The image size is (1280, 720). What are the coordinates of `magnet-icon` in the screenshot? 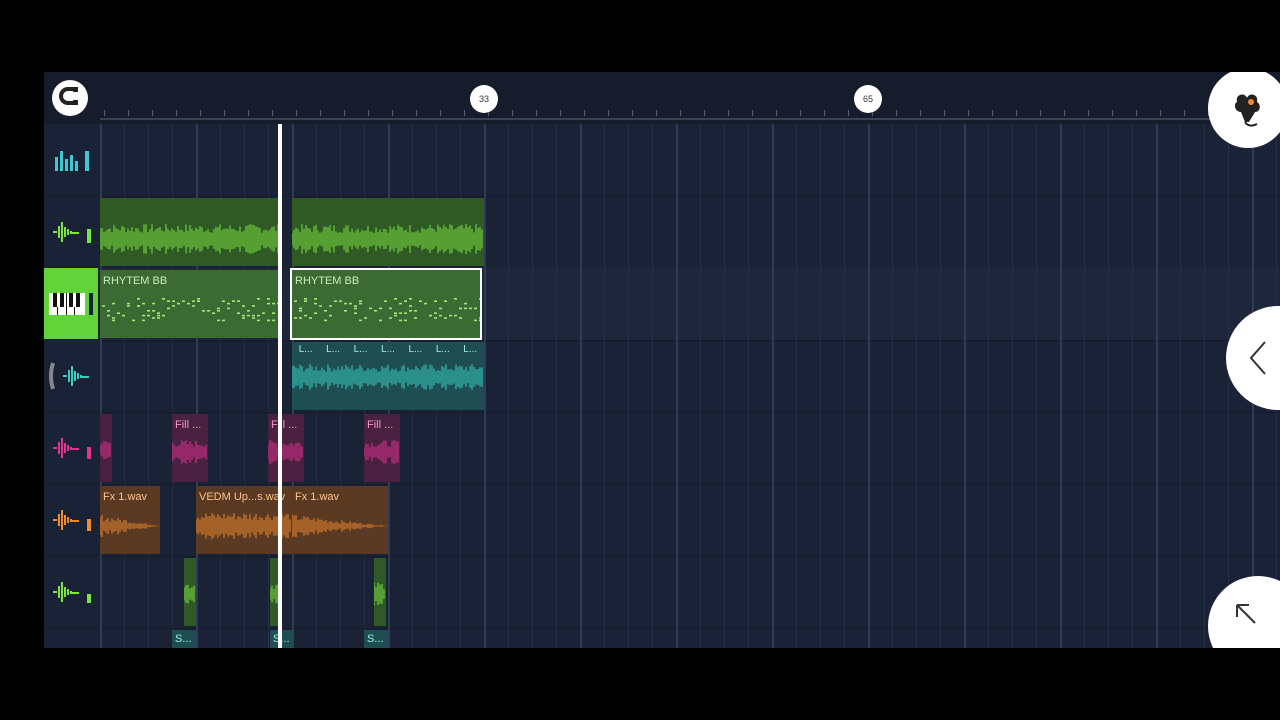 It's located at (70, 98).